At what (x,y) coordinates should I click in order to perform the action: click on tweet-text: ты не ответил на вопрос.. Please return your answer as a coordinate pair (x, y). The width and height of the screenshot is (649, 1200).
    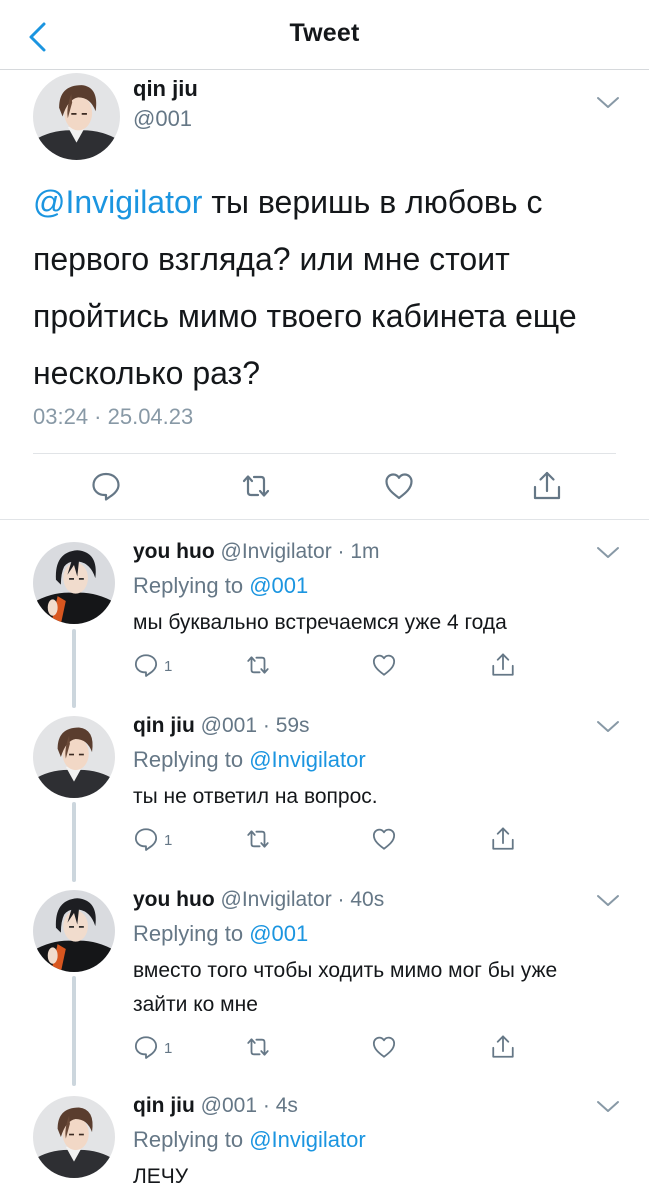
    Looking at the image, I should click on (255, 796).